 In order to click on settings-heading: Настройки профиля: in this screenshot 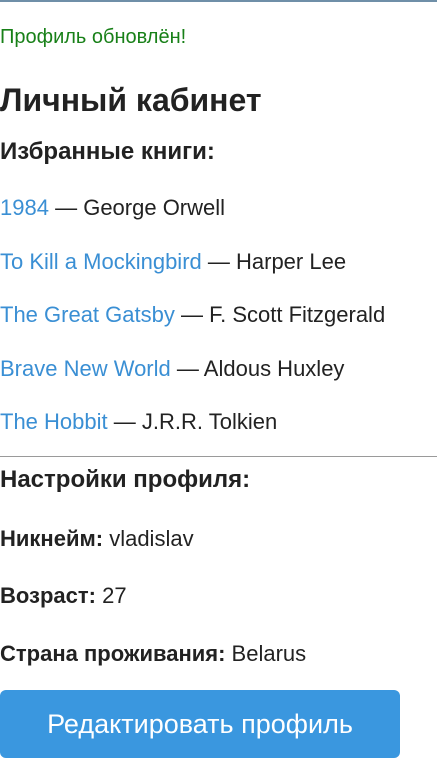, I will do `click(125, 479)`.